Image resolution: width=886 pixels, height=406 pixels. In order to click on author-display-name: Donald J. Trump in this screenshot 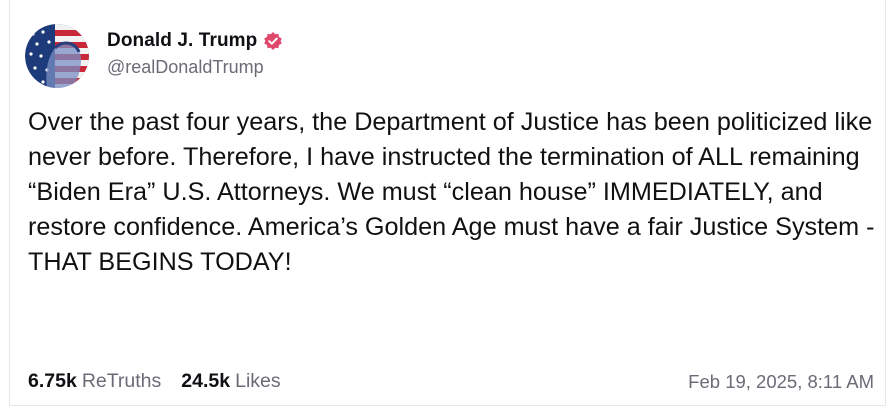, I will do `click(182, 41)`.